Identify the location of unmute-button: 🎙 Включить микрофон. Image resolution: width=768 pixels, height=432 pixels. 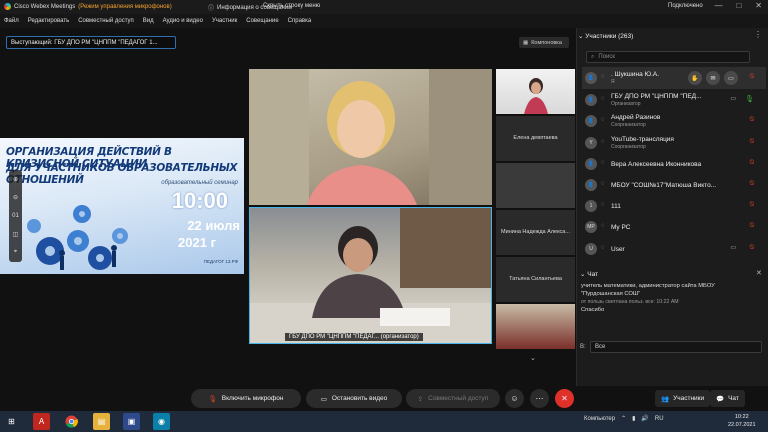
(246, 398).